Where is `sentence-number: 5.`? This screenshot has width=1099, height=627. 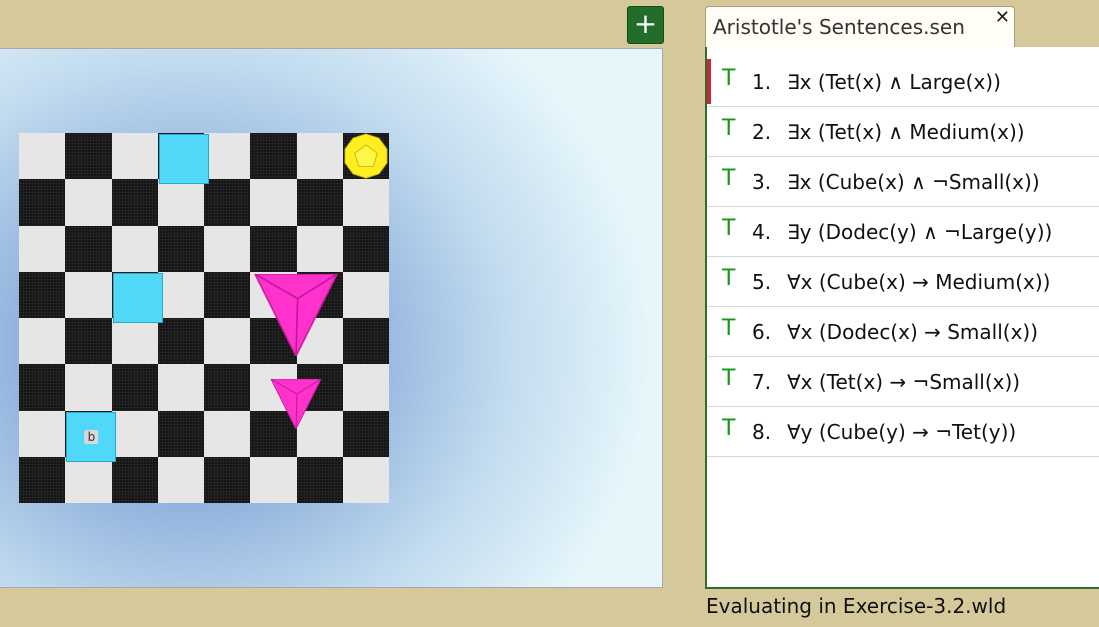
sentence-number: 5. is located at coordinates (762, 282).